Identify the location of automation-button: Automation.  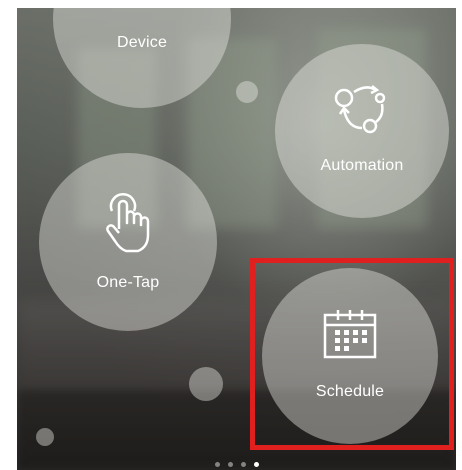
(362, 131).